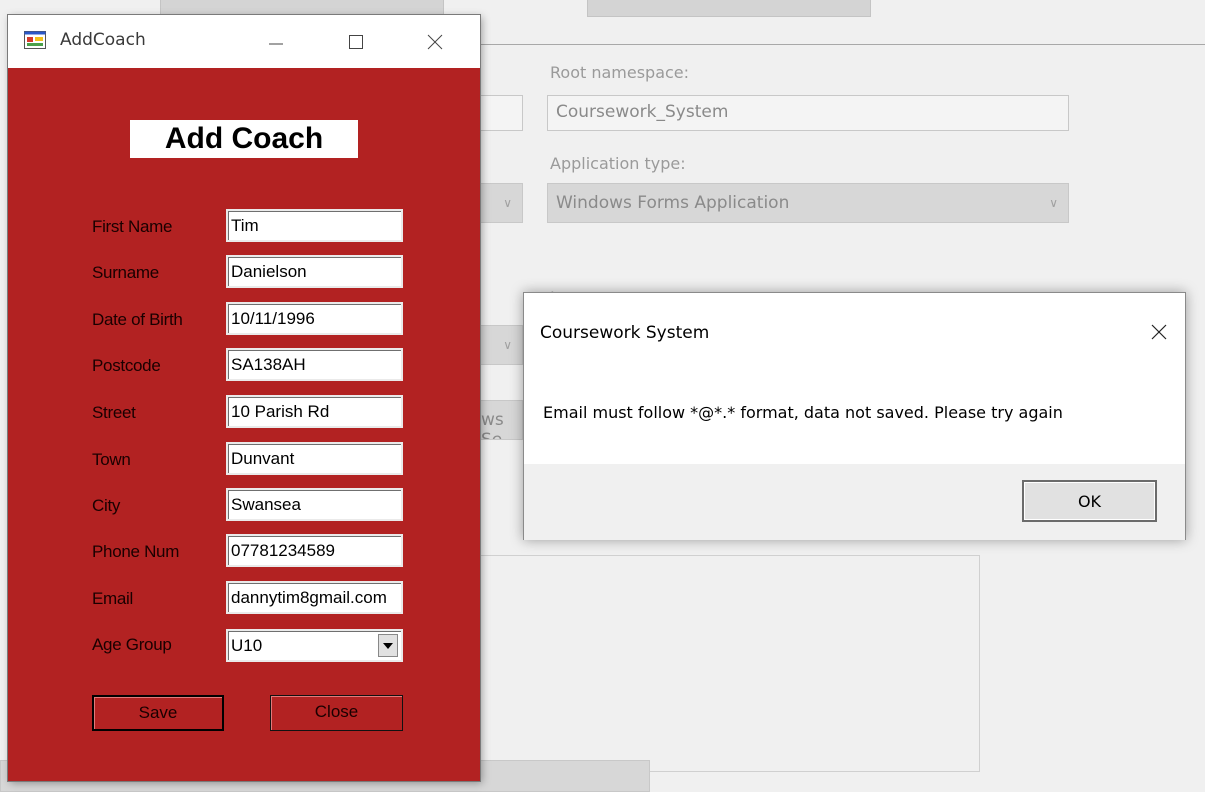 The image size is (1205, 792). What do you see at coordinates (620, 72) in the screenshot?
I see `root-namespace-label: Root namespace:` at bounding box center [620, 72].